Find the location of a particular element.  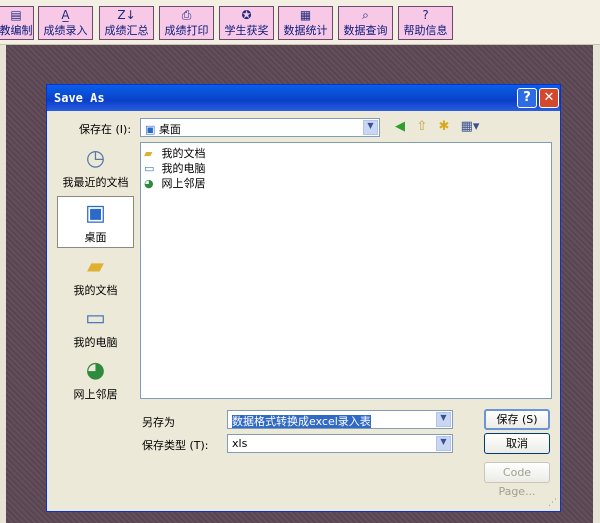

network-icon: ◕ is located at coordinates (149, 183).